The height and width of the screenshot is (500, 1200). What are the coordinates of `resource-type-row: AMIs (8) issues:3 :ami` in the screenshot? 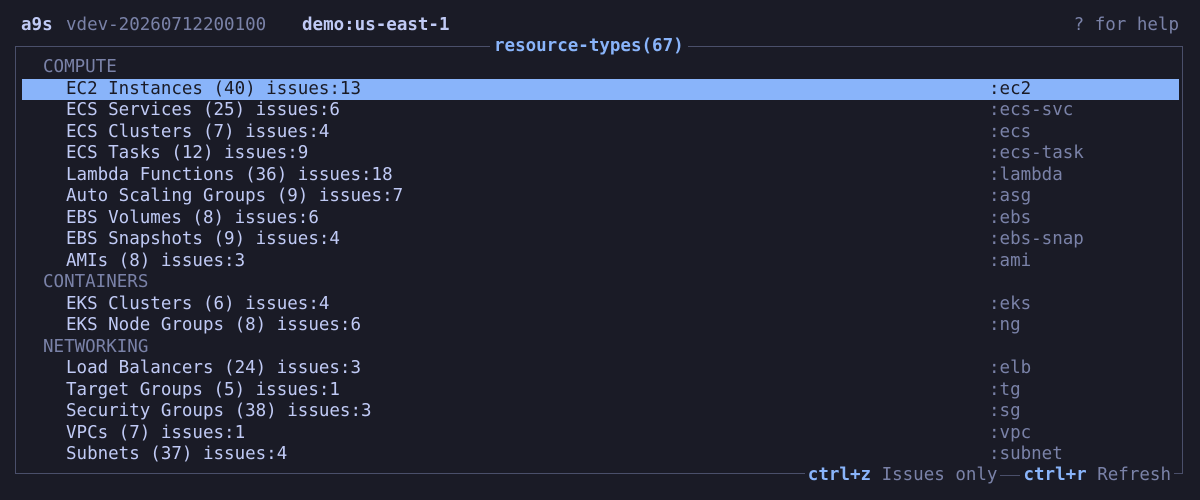 It's located at (600, 262).